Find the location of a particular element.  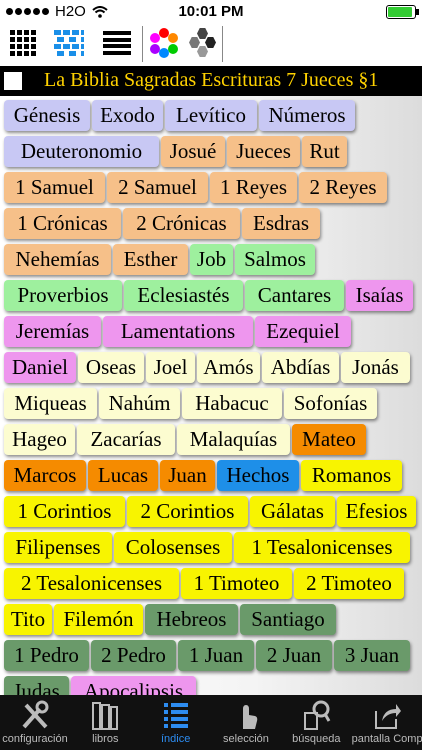

book-button: Levítico is located at coordinates (211, 115).